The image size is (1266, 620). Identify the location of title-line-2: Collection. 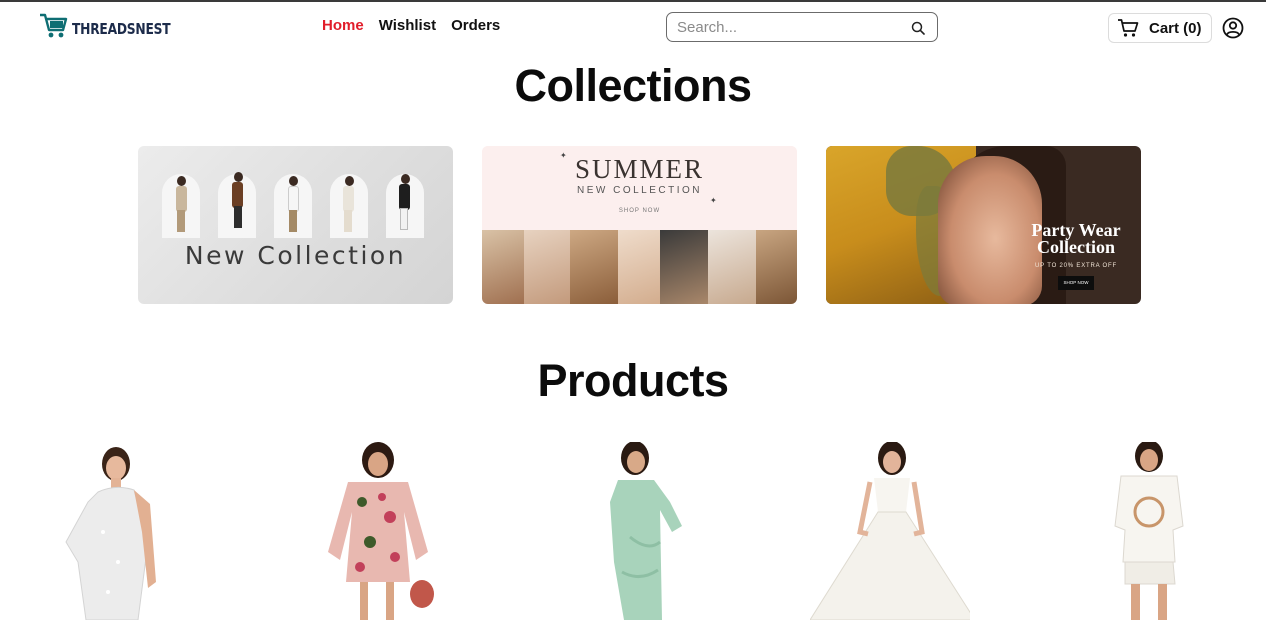
(1076, 247).